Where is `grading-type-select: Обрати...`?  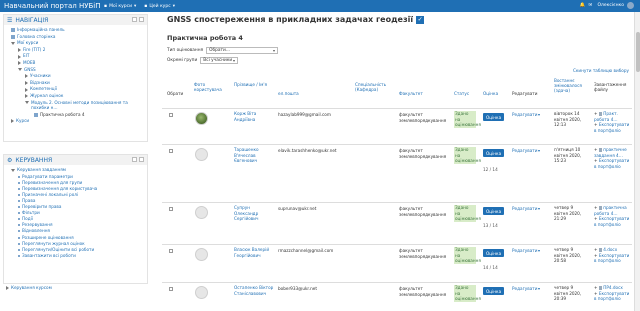
grading-type-select: Обрати... is located at coordinates (242, 50).